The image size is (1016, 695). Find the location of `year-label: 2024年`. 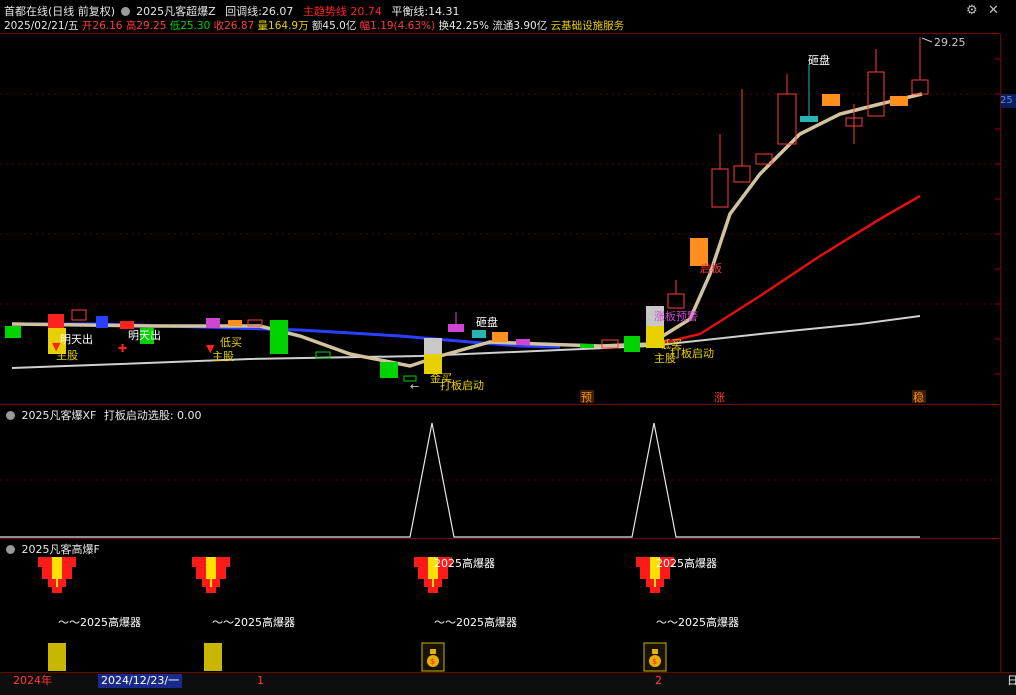

year-label: 2024年 is located at coordinates (32, 680).